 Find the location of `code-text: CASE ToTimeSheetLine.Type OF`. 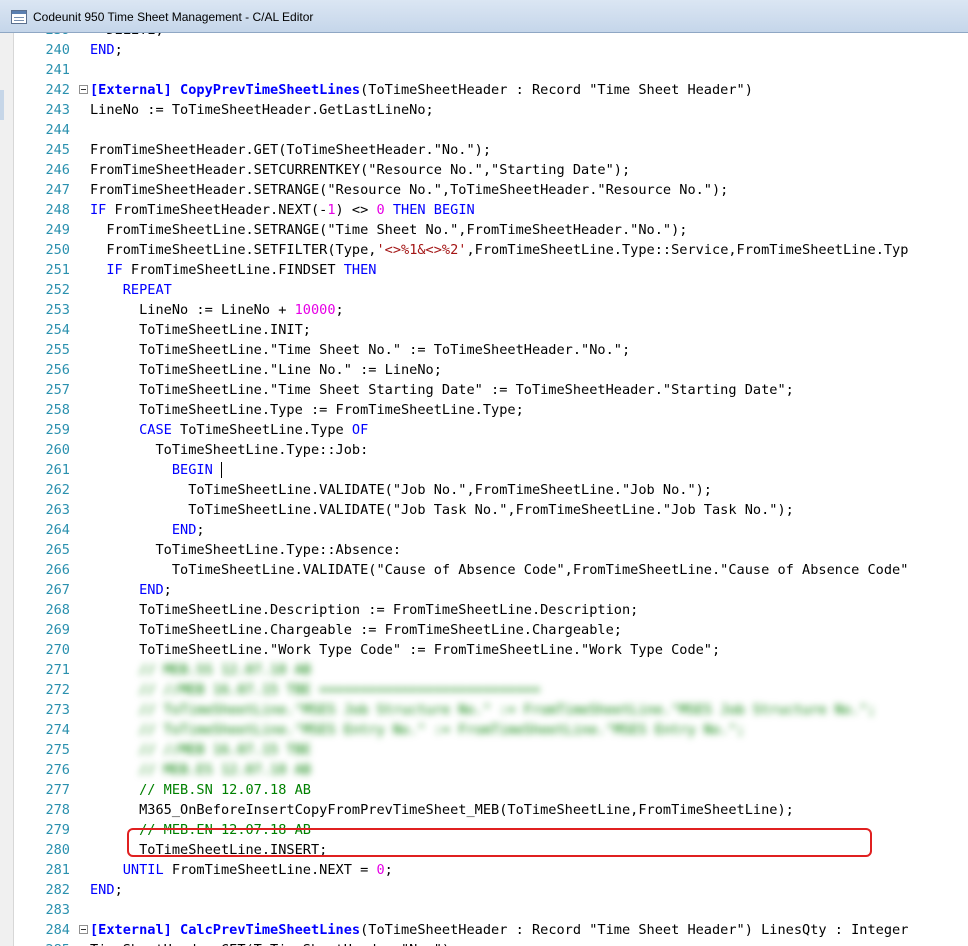

code-text: CASE ToTimeSheetLine.Type OF is located at coordinates (229, 430).